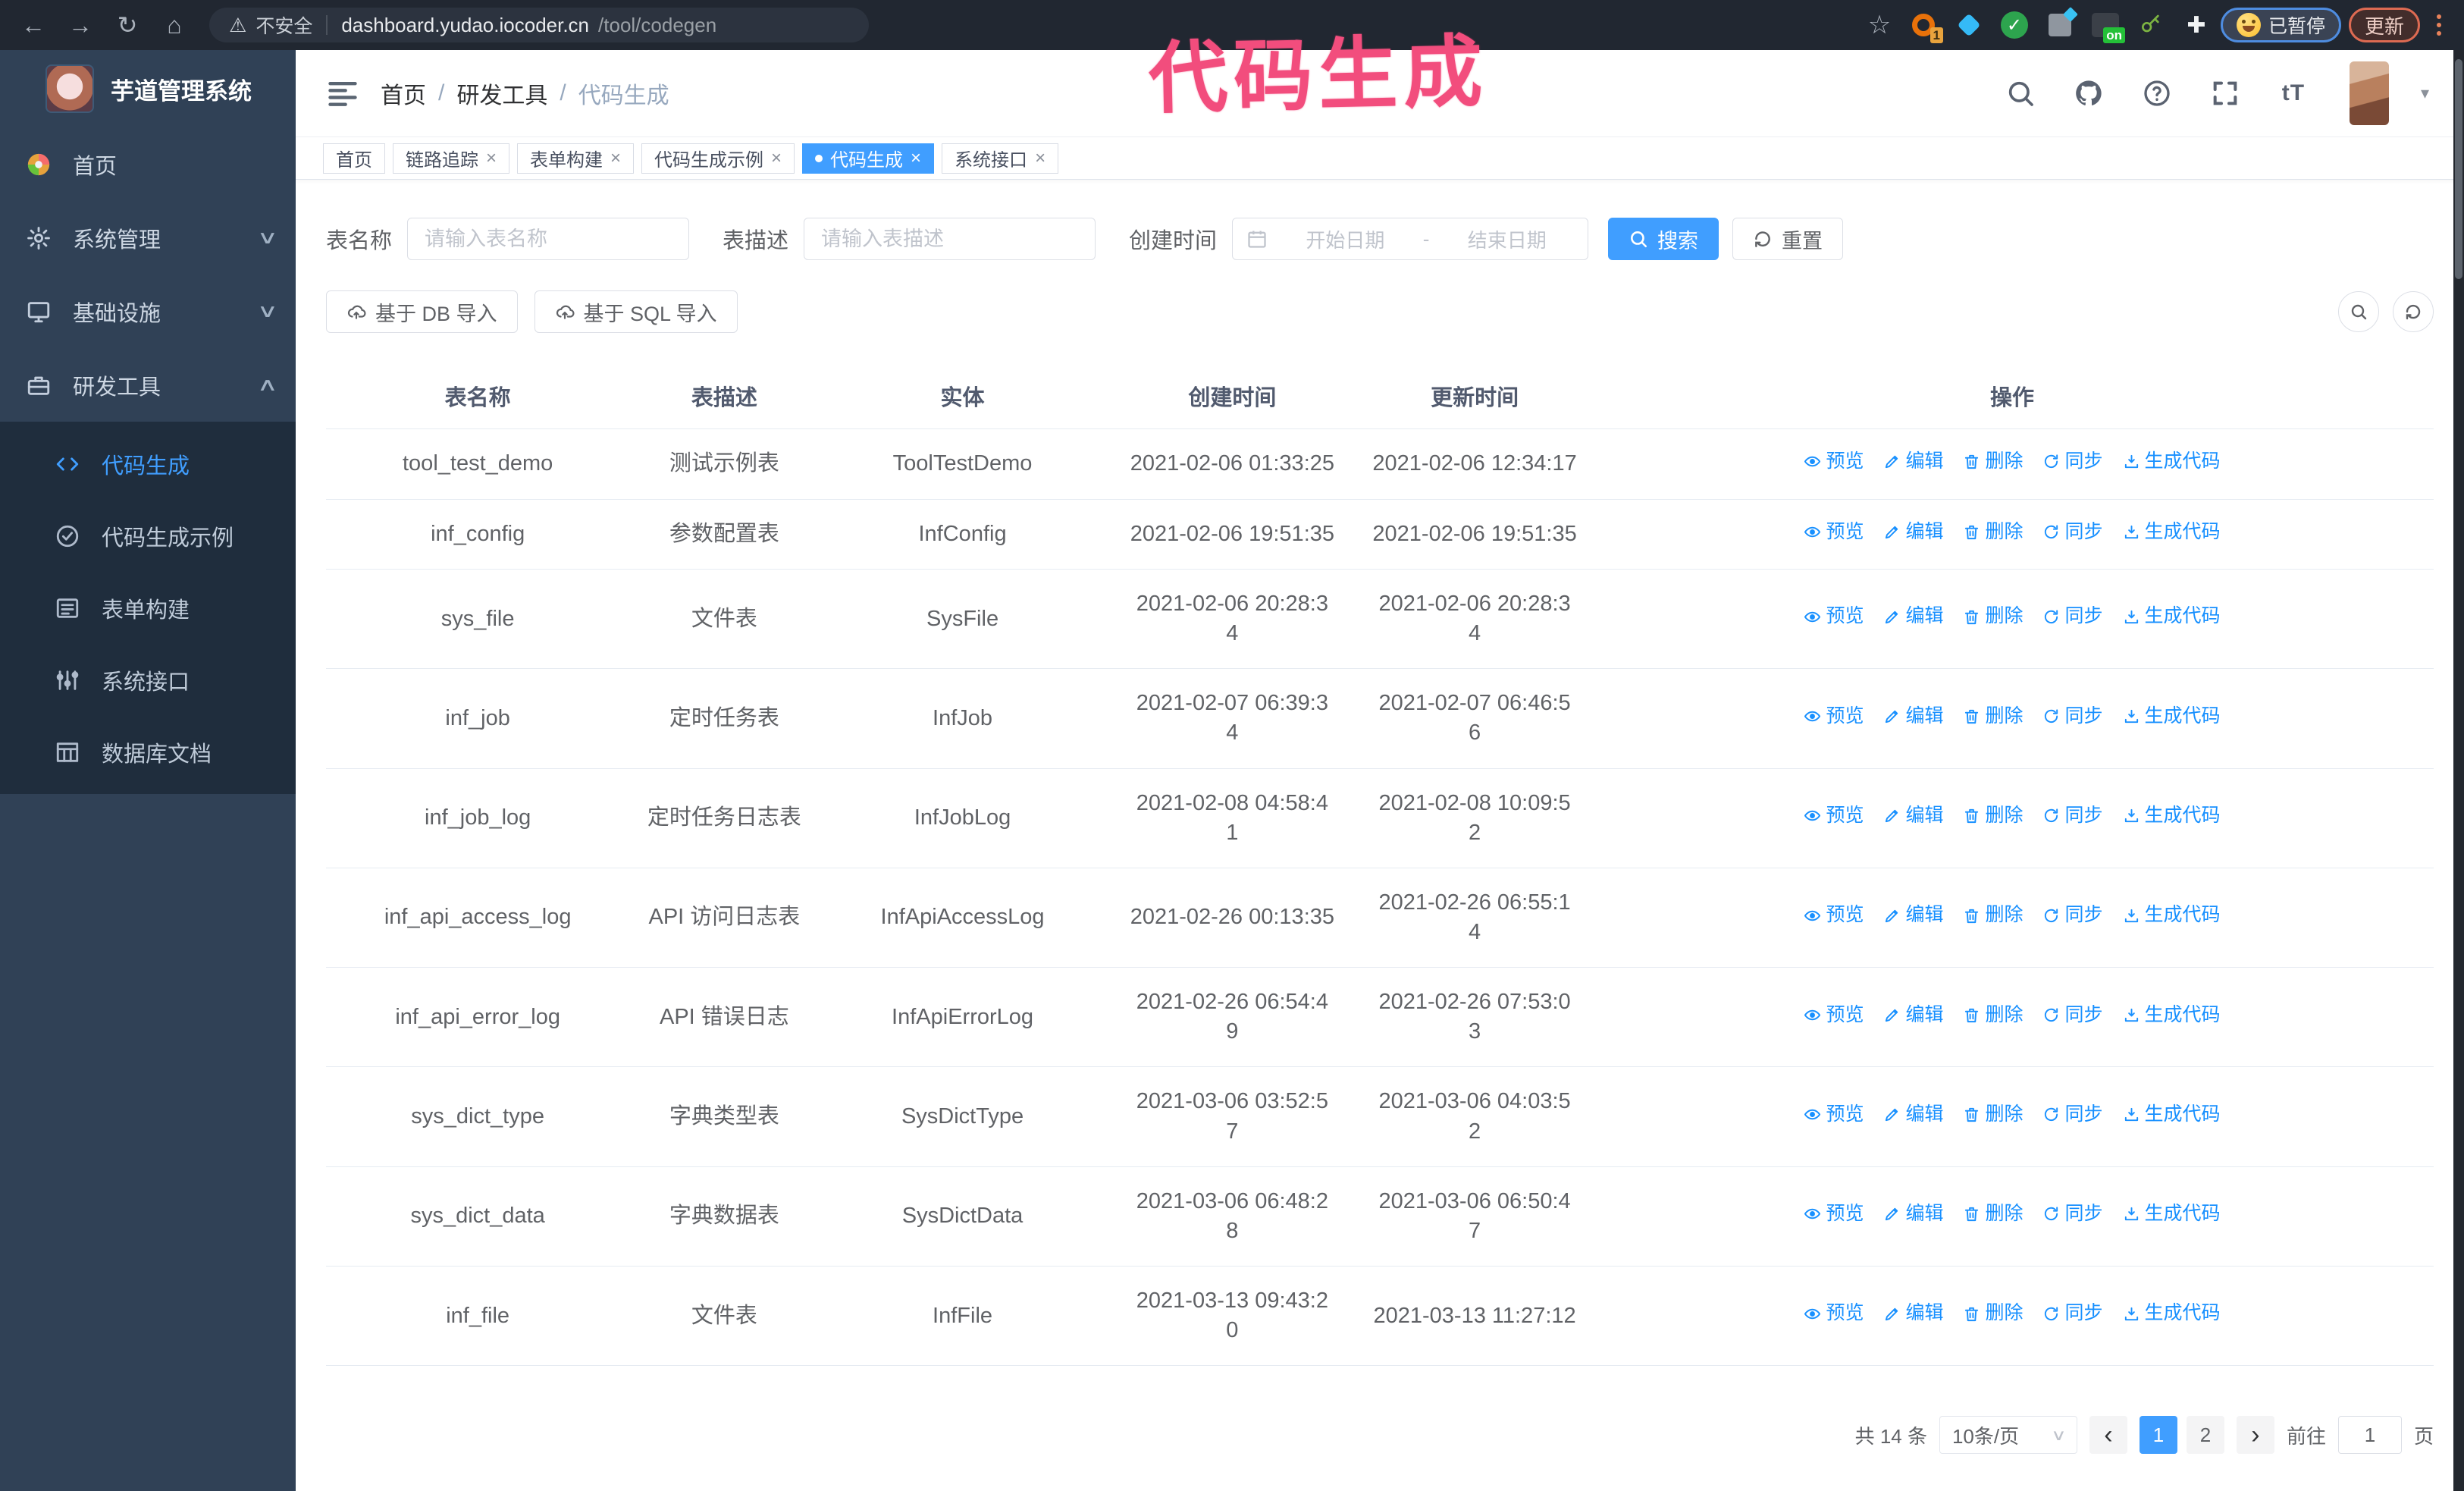 This screenshot has height=1491, width=2464. I want to click on caret-down-icon: ▾, so click(2425, 93).